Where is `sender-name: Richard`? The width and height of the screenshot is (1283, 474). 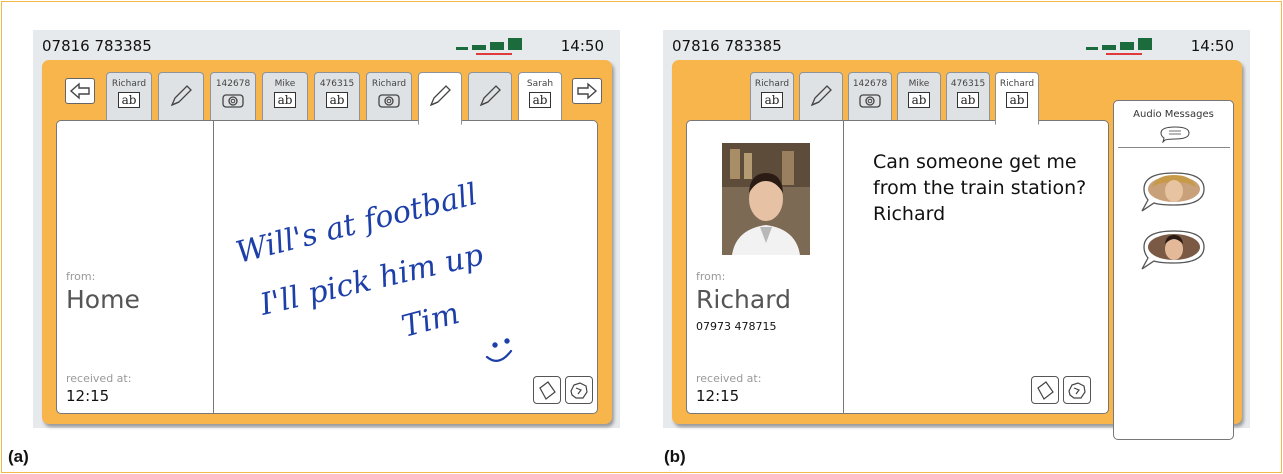
sender-name: Richard is located at coordinates (743, 299).